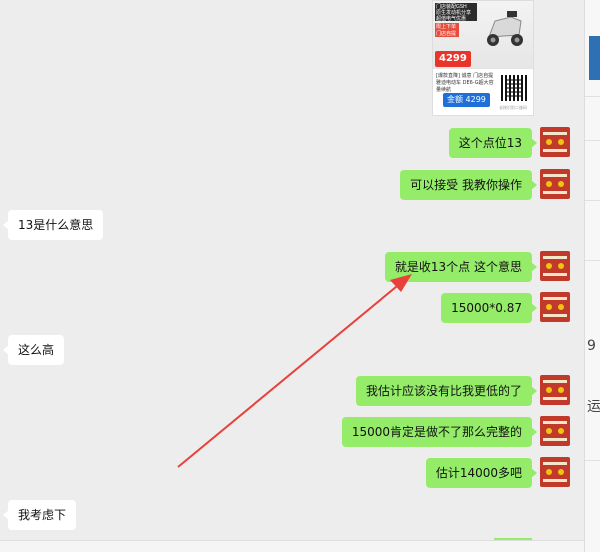 The image size is (600, 552). I want to click on message-bubble-outgoing: 就是收13个点 这个意思, so click(461, 267).